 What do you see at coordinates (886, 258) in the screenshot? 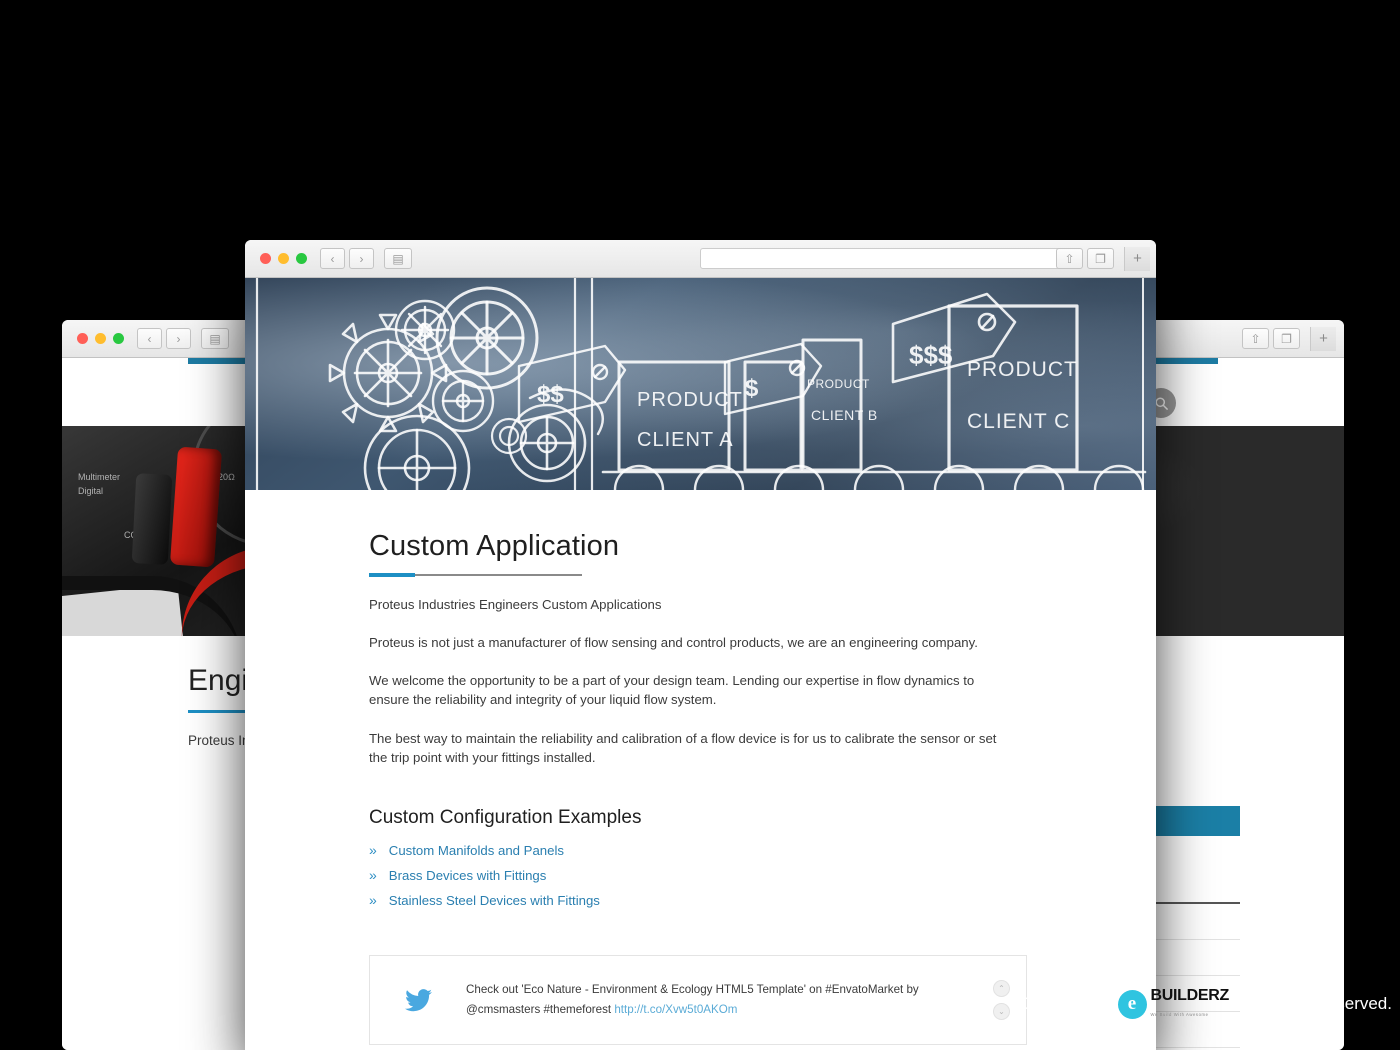
I see `front-address-bar: ↻` at bounding box center [886, 258].